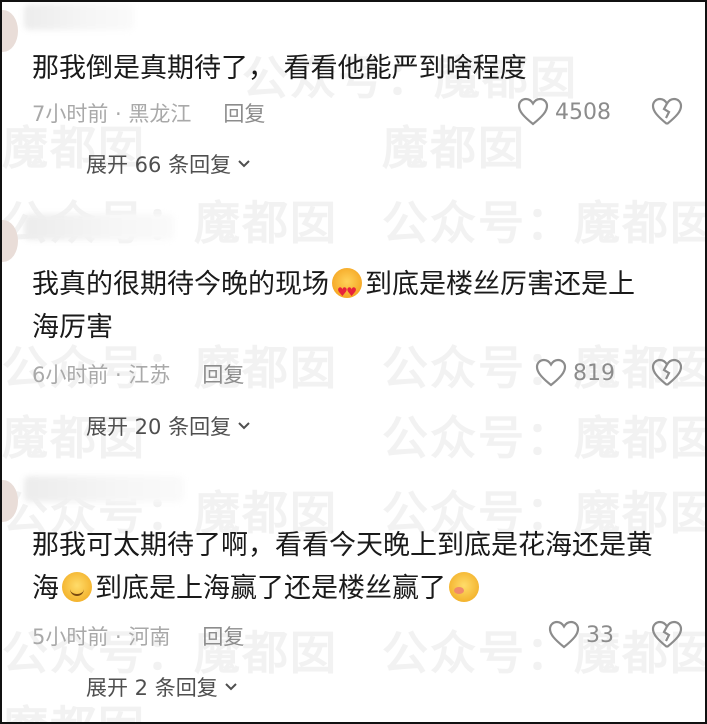 The image size is (707, 724). I want to click on expand-replies-label: 展开 20 条回复, so click(159, 427).